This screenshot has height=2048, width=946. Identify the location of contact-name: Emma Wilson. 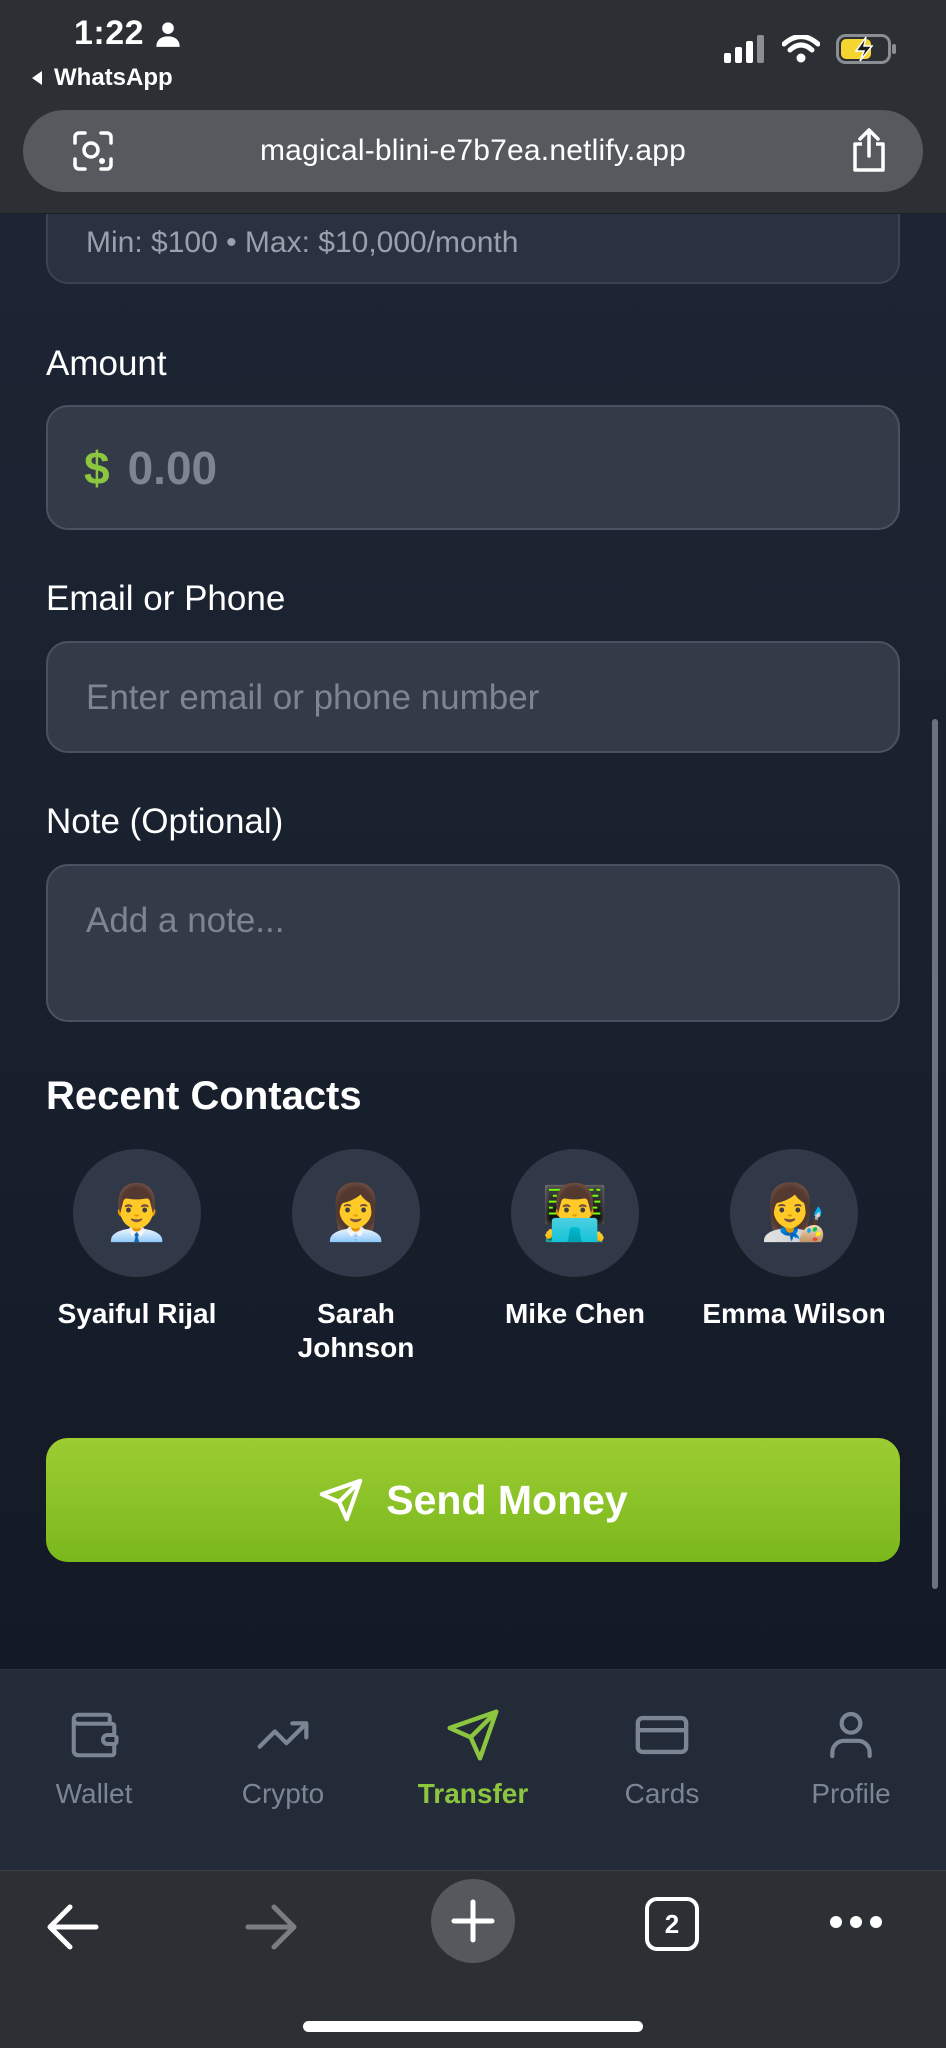
(794, 1313).